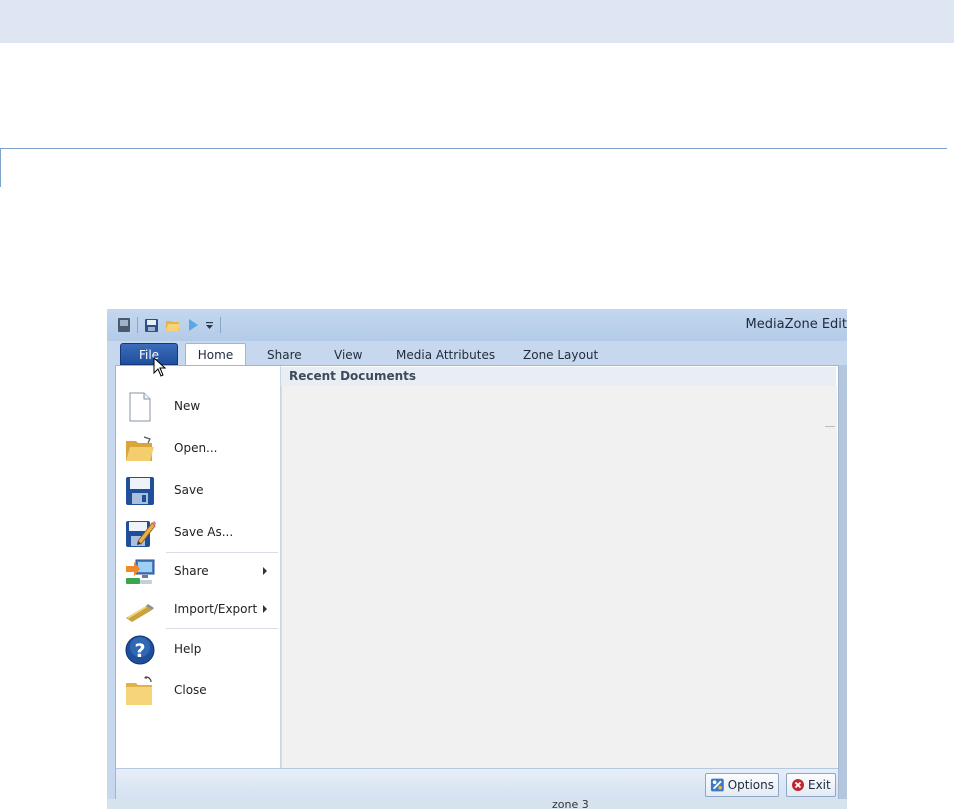 This screenshot has width=954, height=809. What do you see at coordinates (0, 167) in the screenshot?
I see `vertical-rule` at bounding box center [0, 167].